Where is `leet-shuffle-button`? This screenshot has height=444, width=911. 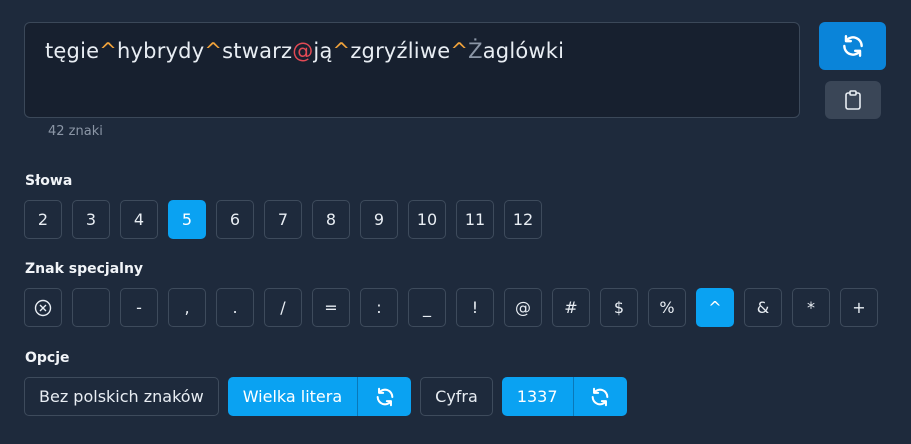
leet-shuffle-button is located at coordinates (599, 396).